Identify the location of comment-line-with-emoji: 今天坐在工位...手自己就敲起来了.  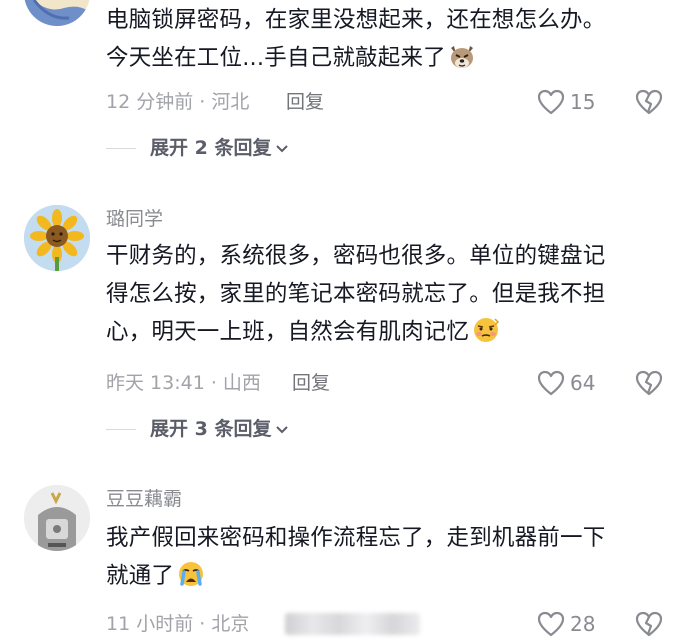
(391, 60).